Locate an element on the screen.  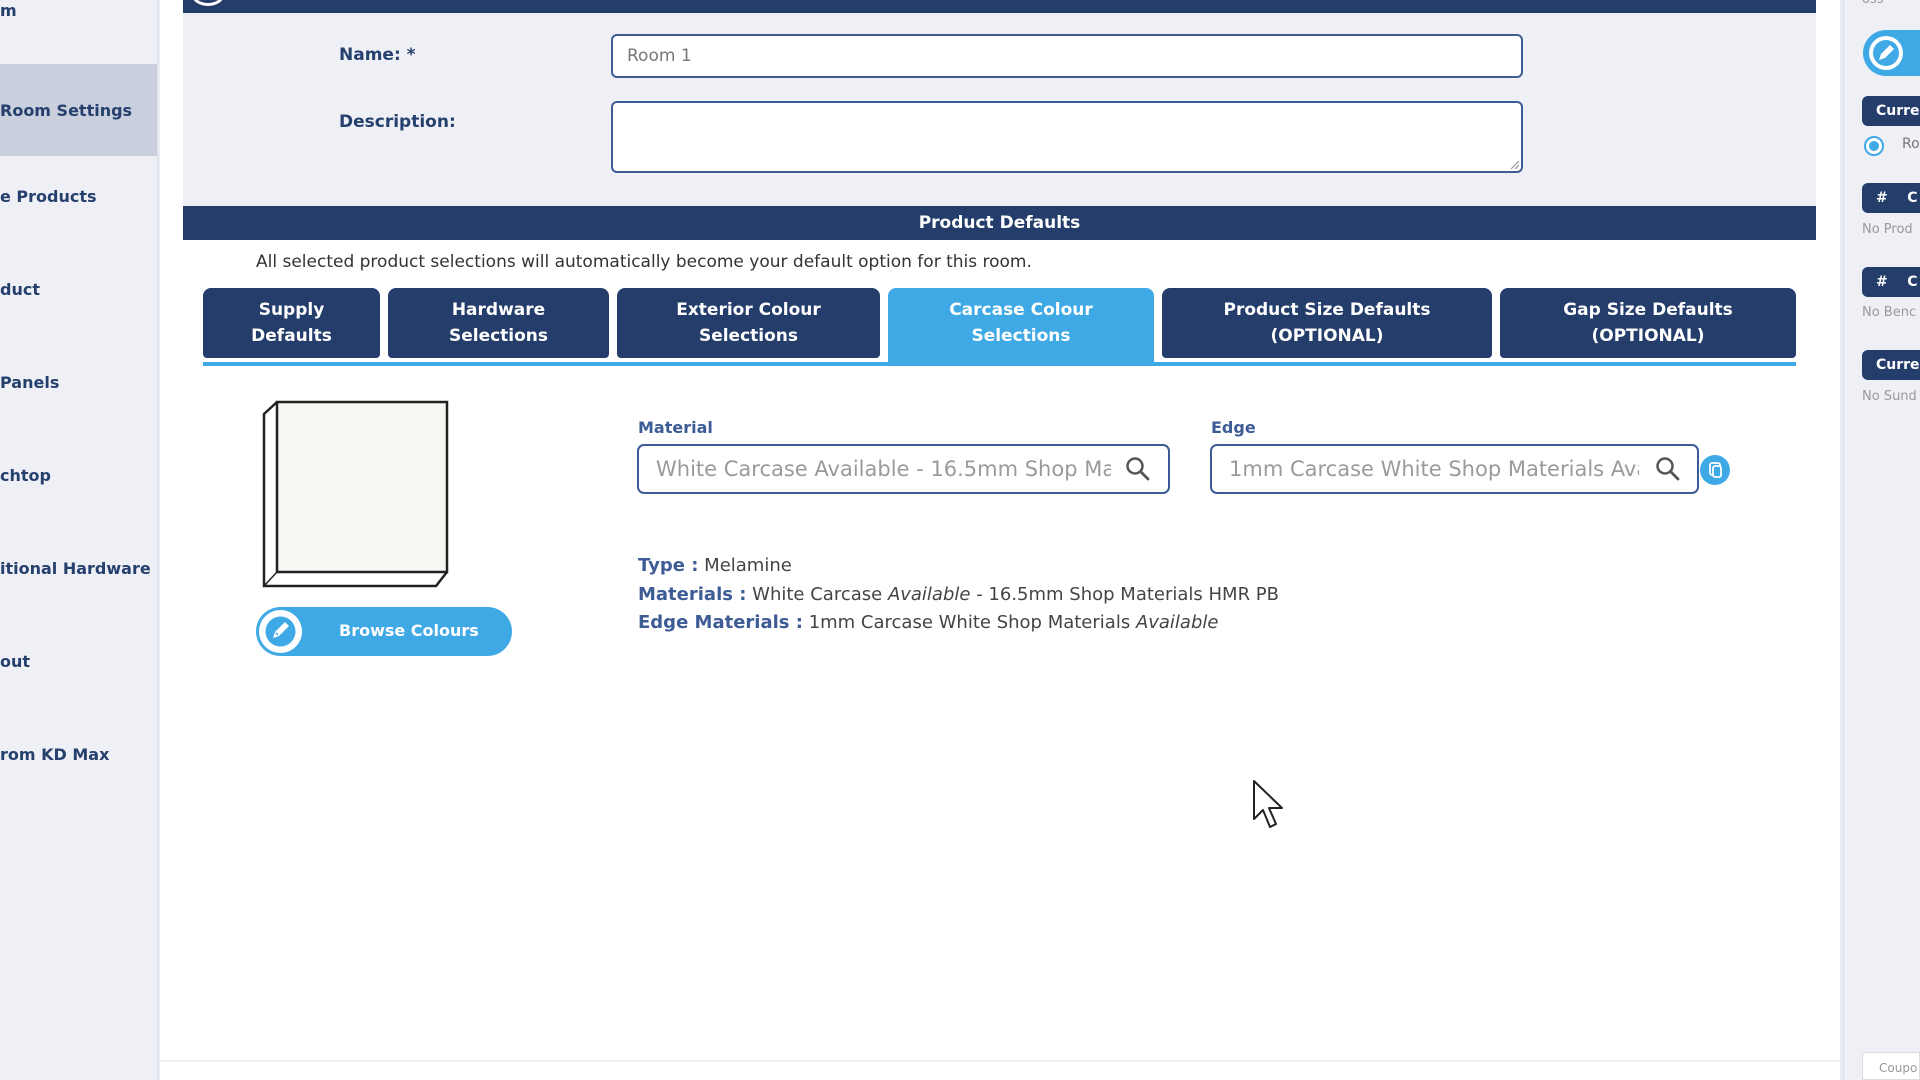
tab-label-line1: Carcase Colour is located at coordinates (1021, 310).